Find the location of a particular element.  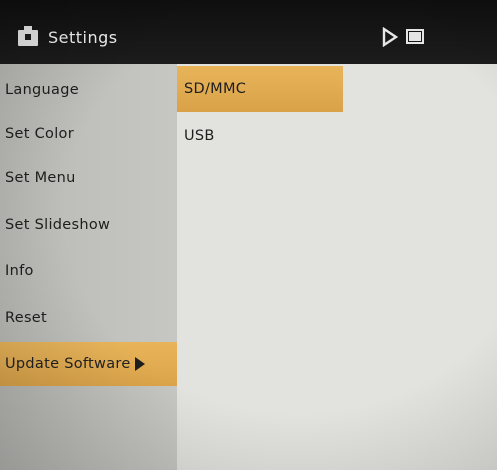

option-usb: USB is located at coordinates (196, 136).